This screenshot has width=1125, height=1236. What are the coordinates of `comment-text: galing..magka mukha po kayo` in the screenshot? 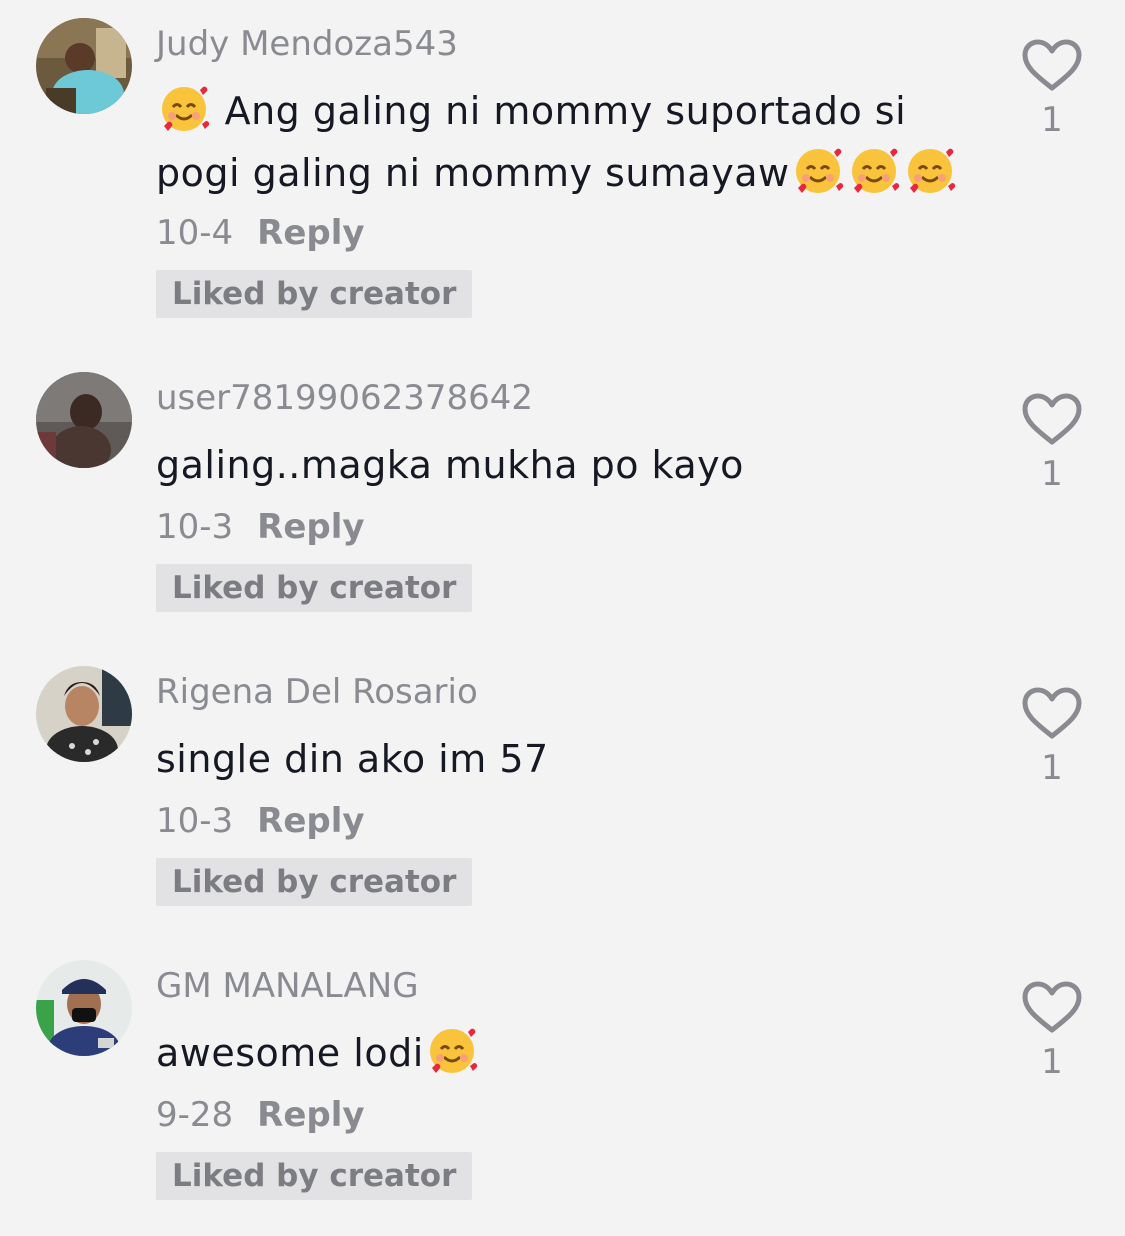 It's located at (566, 465).